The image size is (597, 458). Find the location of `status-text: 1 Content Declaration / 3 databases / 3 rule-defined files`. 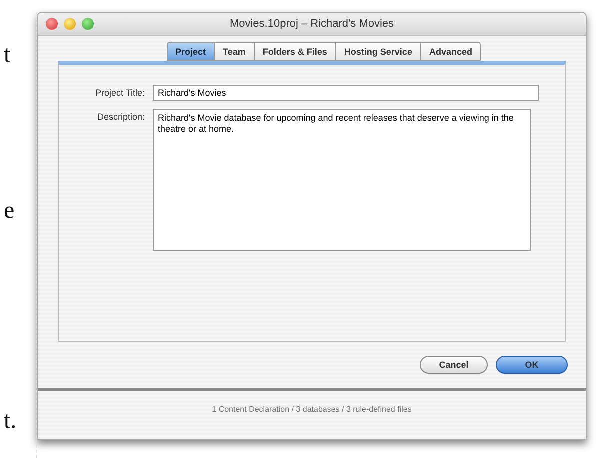

status-text: 1 Content Declaration / 3 databases / 3 rule-defined files is located at coordinates (312, 409).